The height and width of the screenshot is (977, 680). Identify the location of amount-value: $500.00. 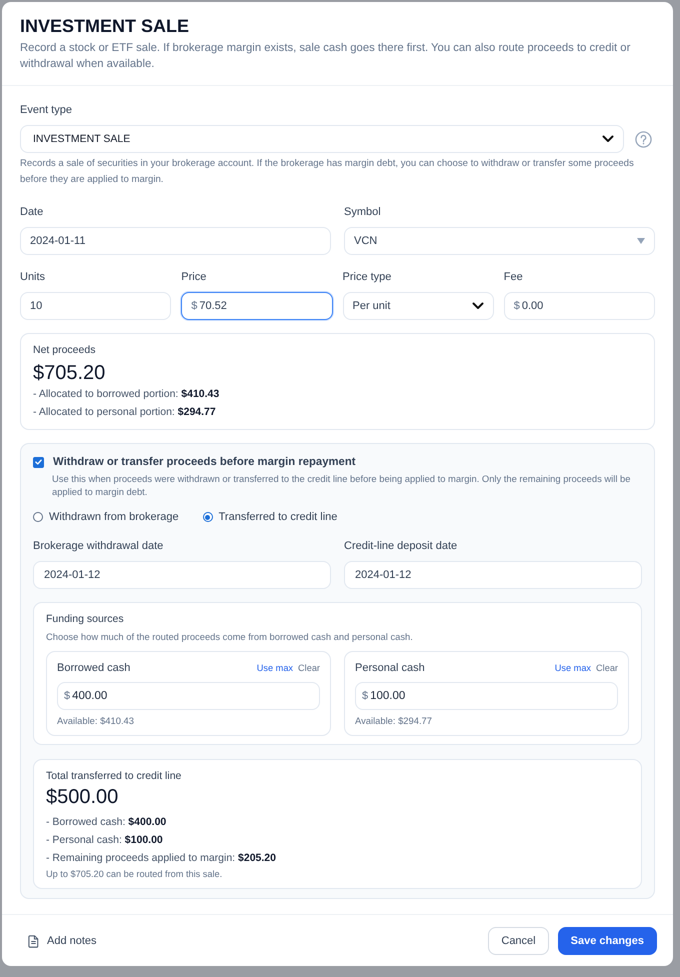
(83, 797).